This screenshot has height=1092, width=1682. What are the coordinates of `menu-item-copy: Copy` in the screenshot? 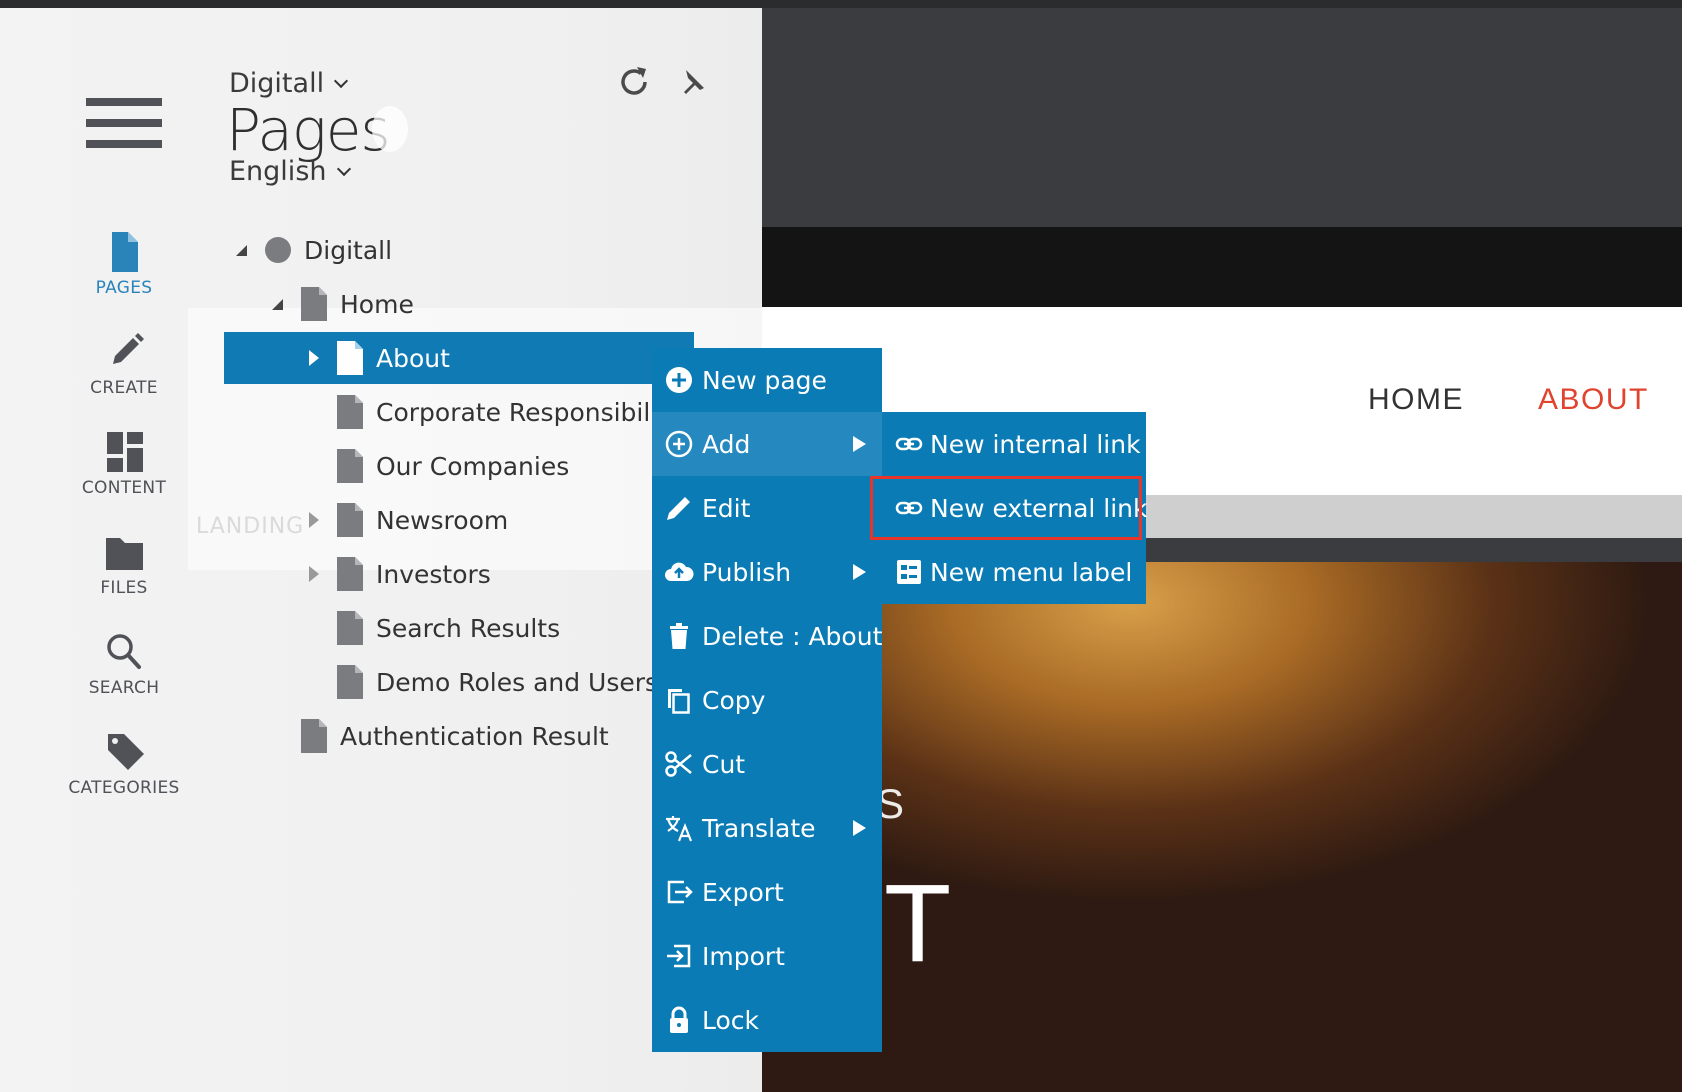 It's located at (767, 700).